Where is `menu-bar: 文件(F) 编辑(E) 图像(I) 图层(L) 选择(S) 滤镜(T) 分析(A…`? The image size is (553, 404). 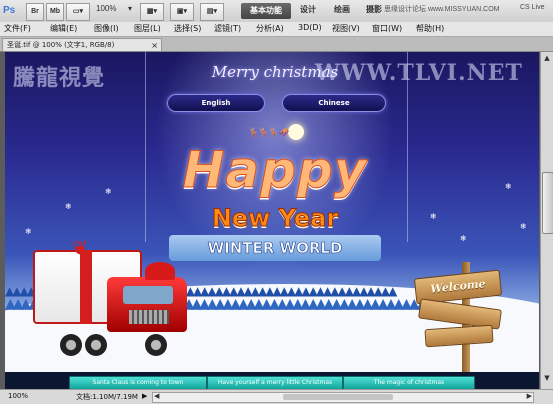
menu-bar: 文件(F) 编辑(E) 图像(I) 图层(L) 选择(S) 滤镜(T) 分析(A… is located at coordinates (276, 29).